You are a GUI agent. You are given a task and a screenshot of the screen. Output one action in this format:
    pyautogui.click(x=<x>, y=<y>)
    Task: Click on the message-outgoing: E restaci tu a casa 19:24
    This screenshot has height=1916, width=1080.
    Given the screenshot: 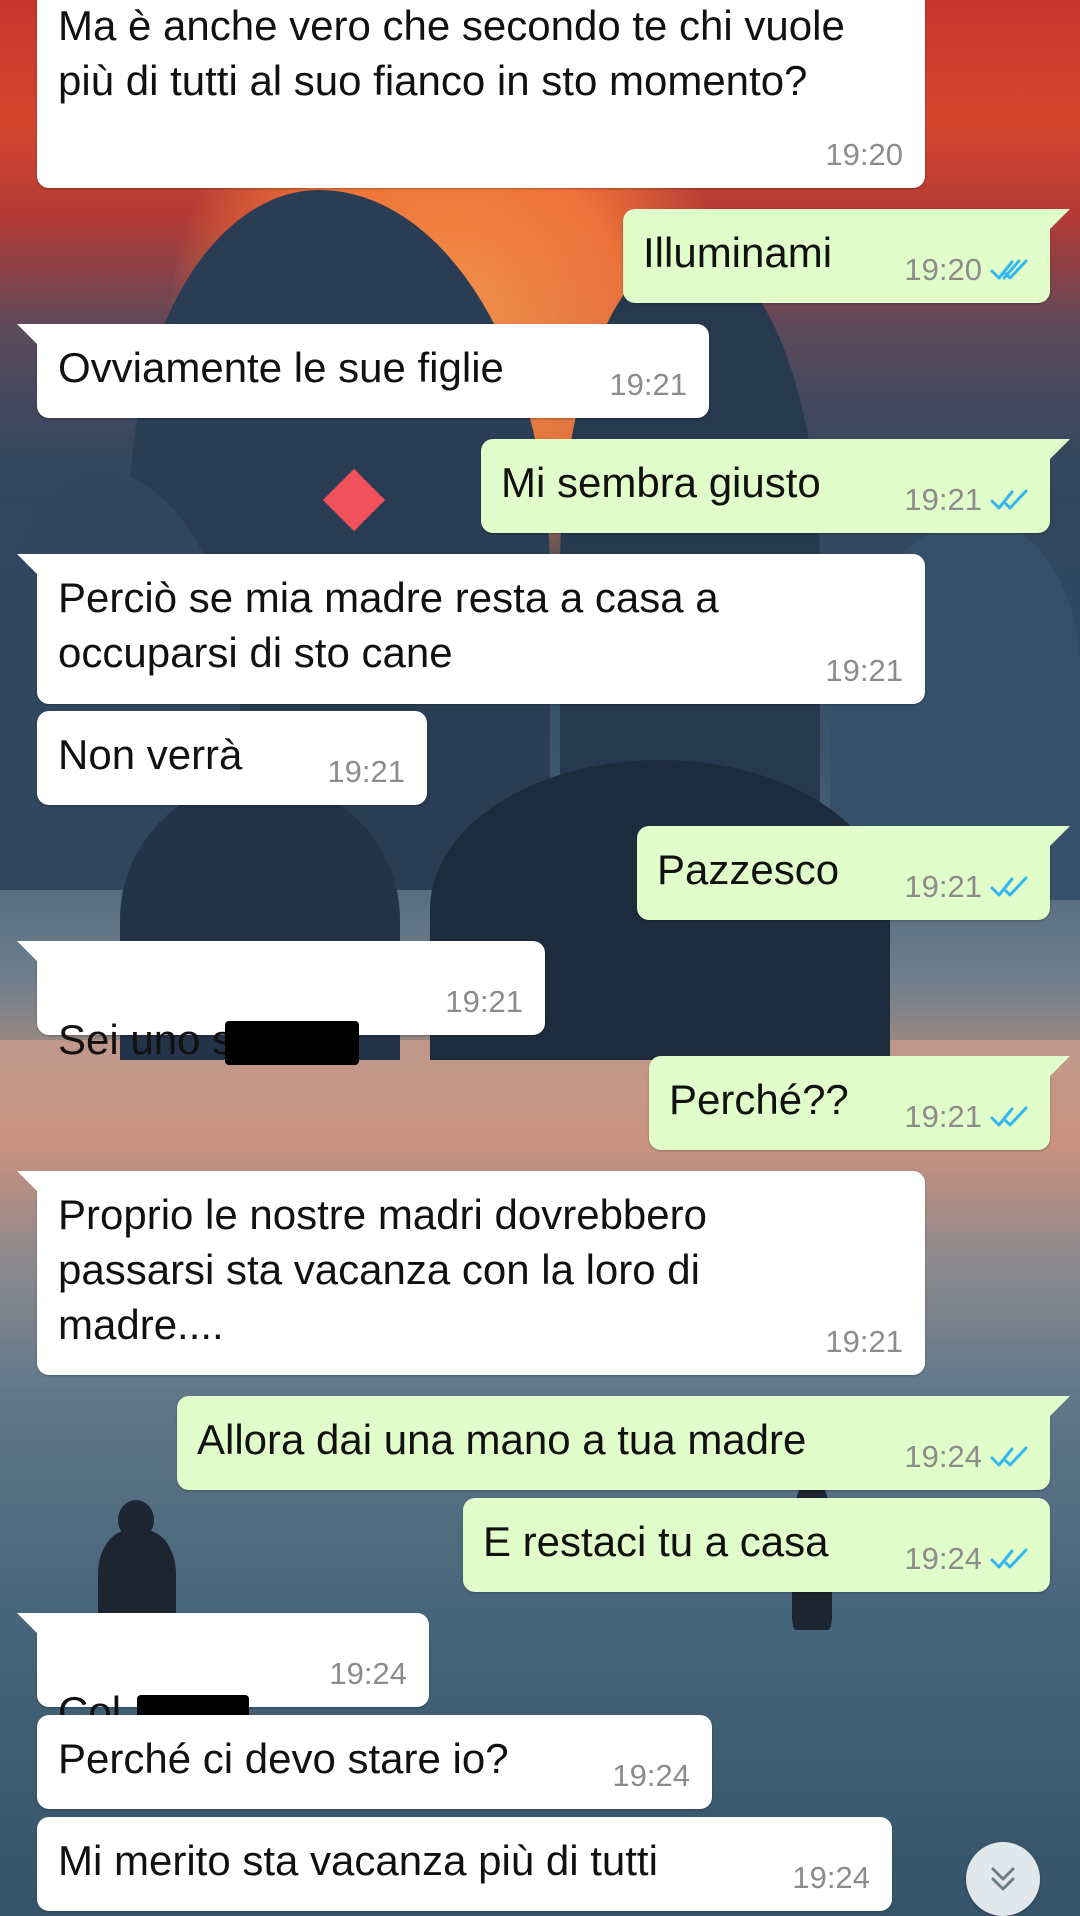 What is the action you would take?
    pyautogui.click(x=756, y=1545)
    